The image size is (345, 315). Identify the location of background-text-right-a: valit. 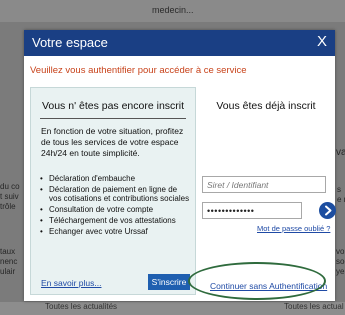
(340, 152).